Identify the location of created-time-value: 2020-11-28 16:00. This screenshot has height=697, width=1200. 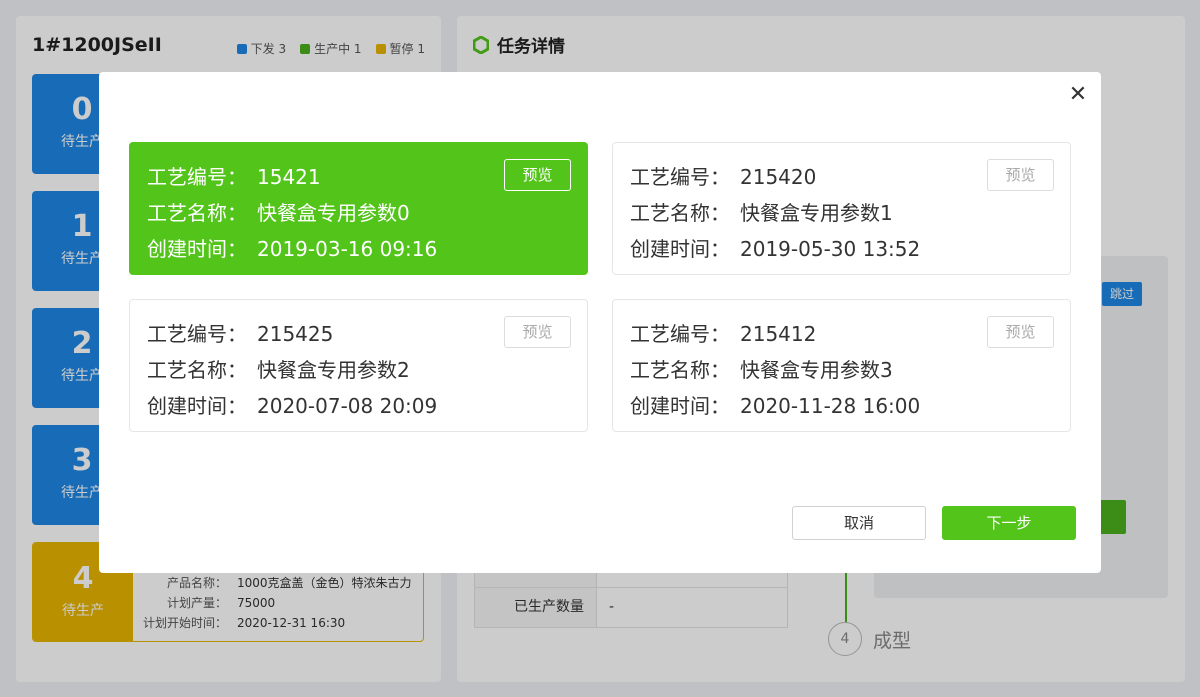
(830, 406).